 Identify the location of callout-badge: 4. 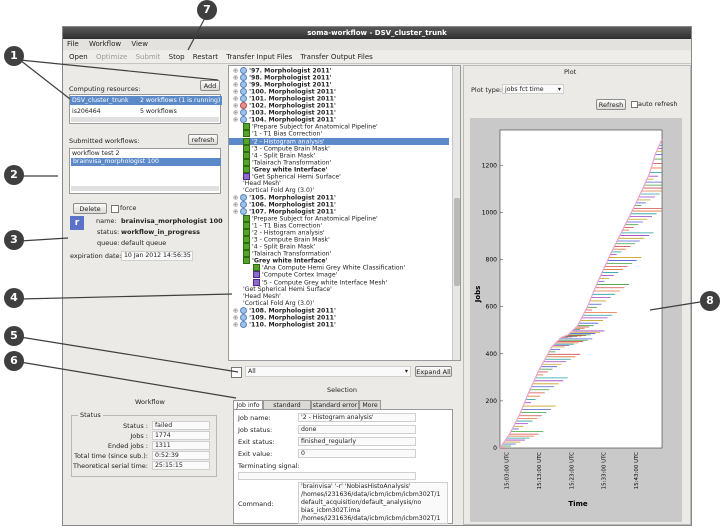
(14, 298).